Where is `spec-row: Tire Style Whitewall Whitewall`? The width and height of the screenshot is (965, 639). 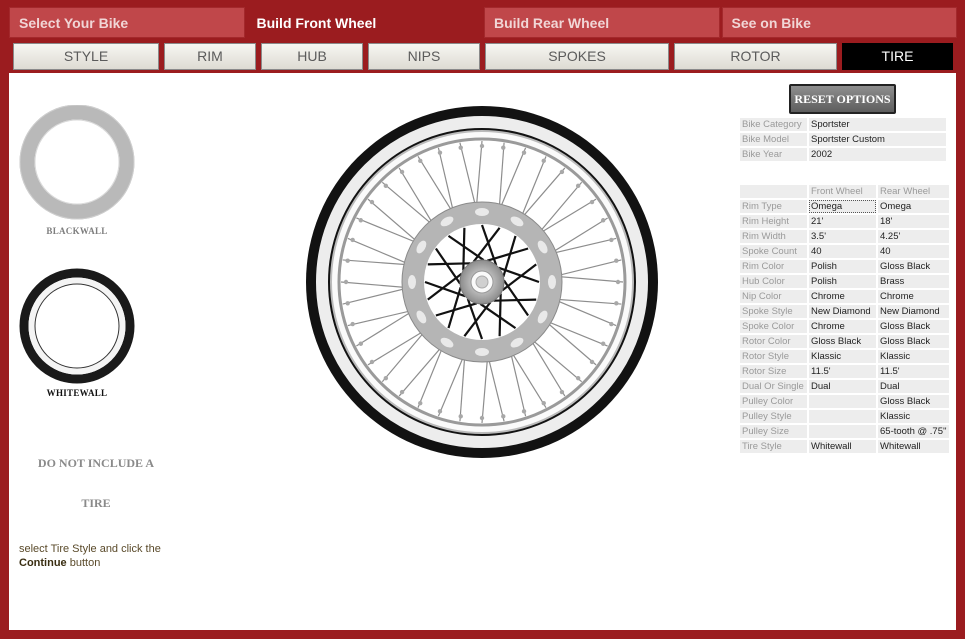
spec-row: Tire Style Whitewall Whitewall is located at coordinates (844, 446).